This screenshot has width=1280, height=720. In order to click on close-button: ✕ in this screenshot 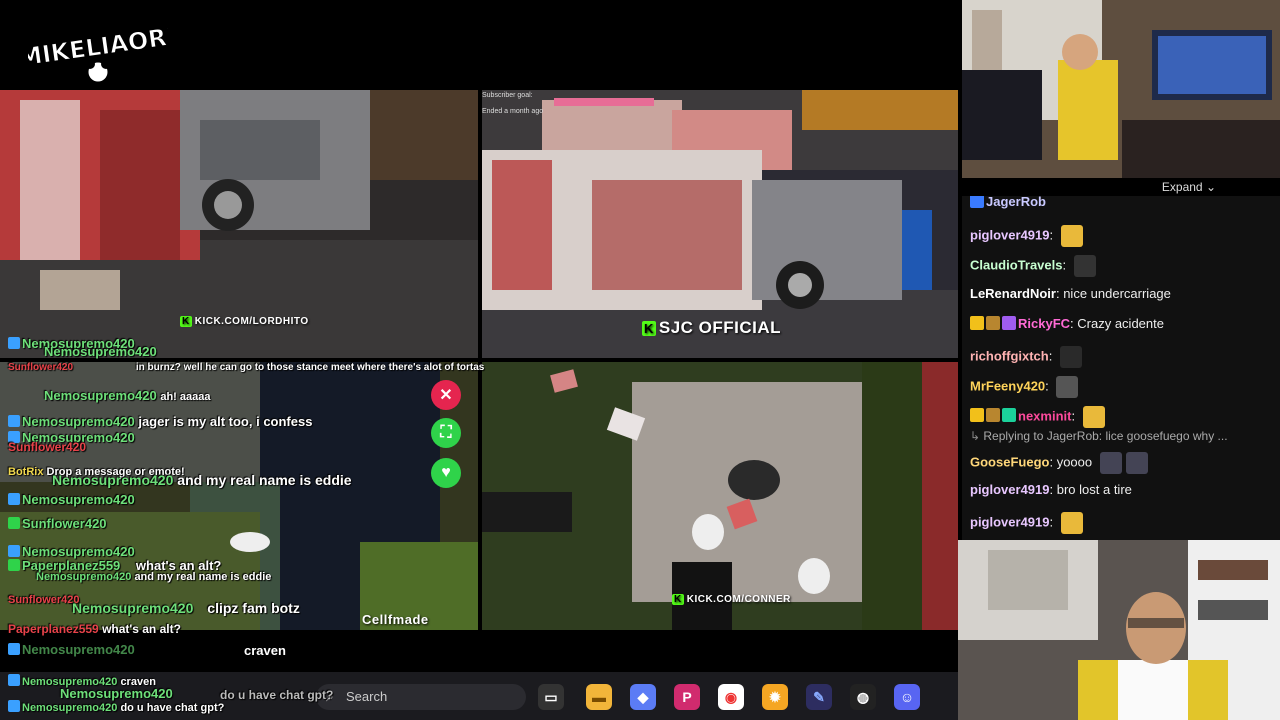, I will do `click(446, 395)`.